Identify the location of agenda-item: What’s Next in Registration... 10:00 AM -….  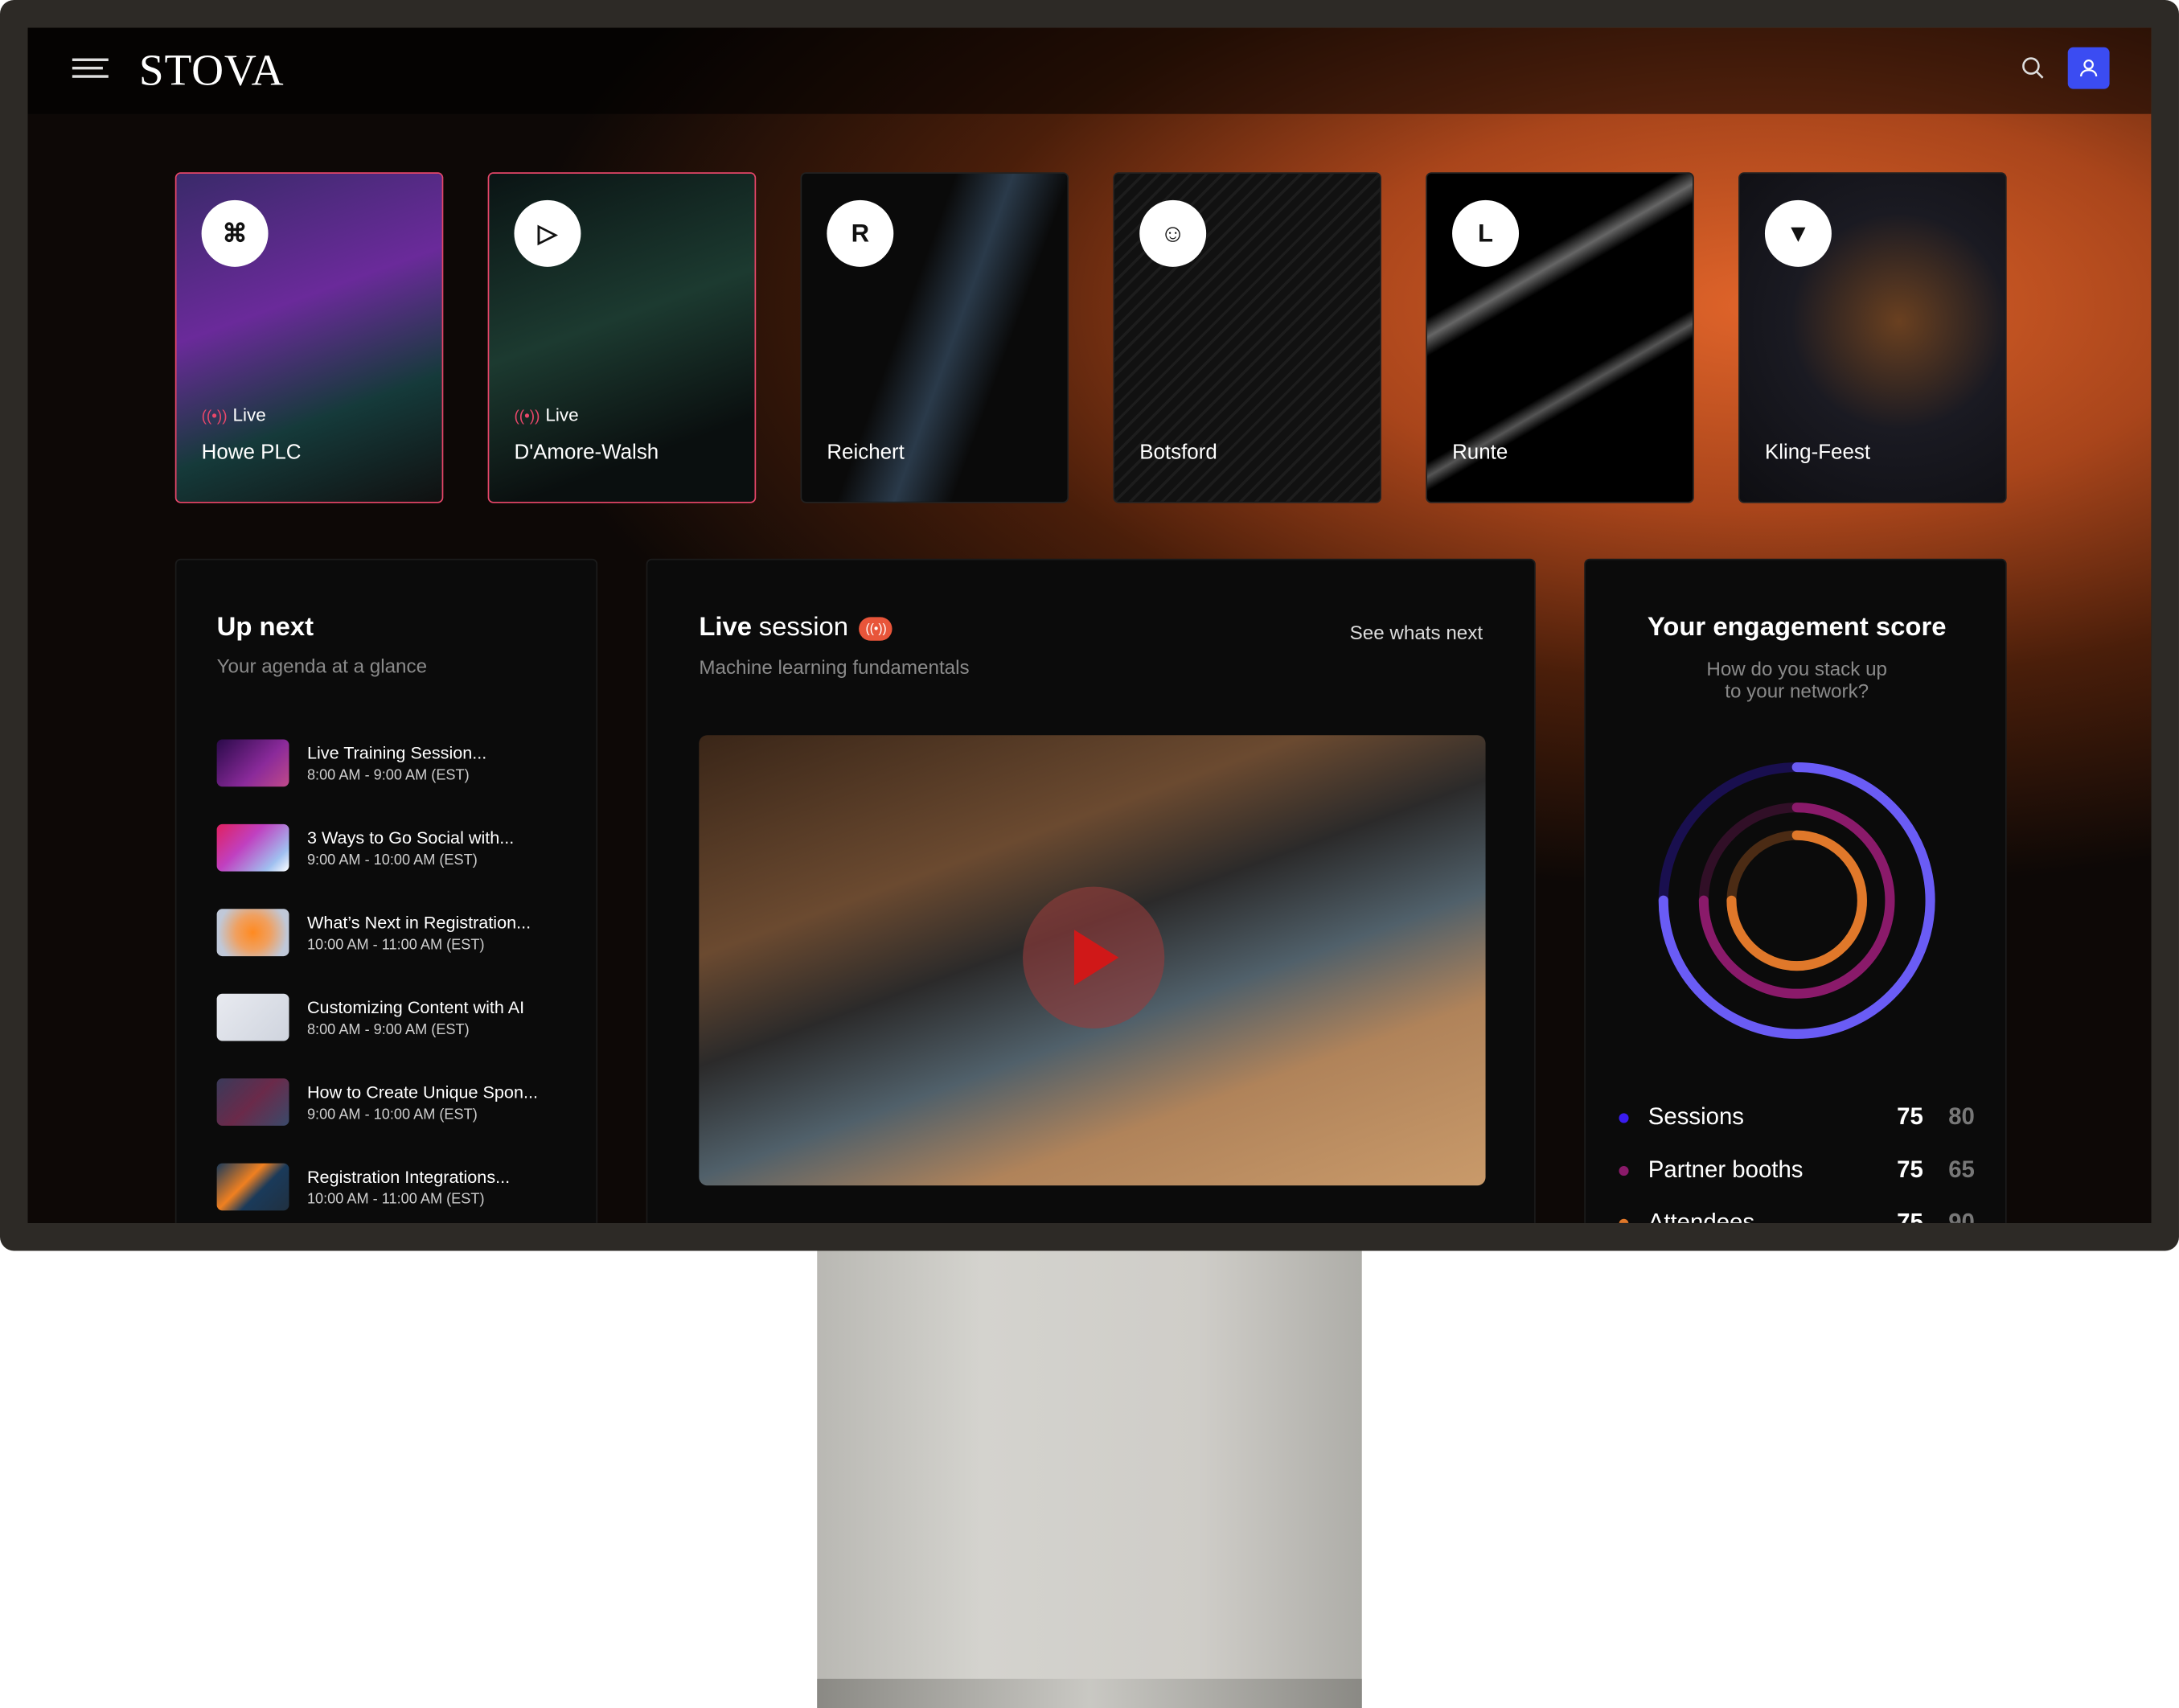
(373, 933).